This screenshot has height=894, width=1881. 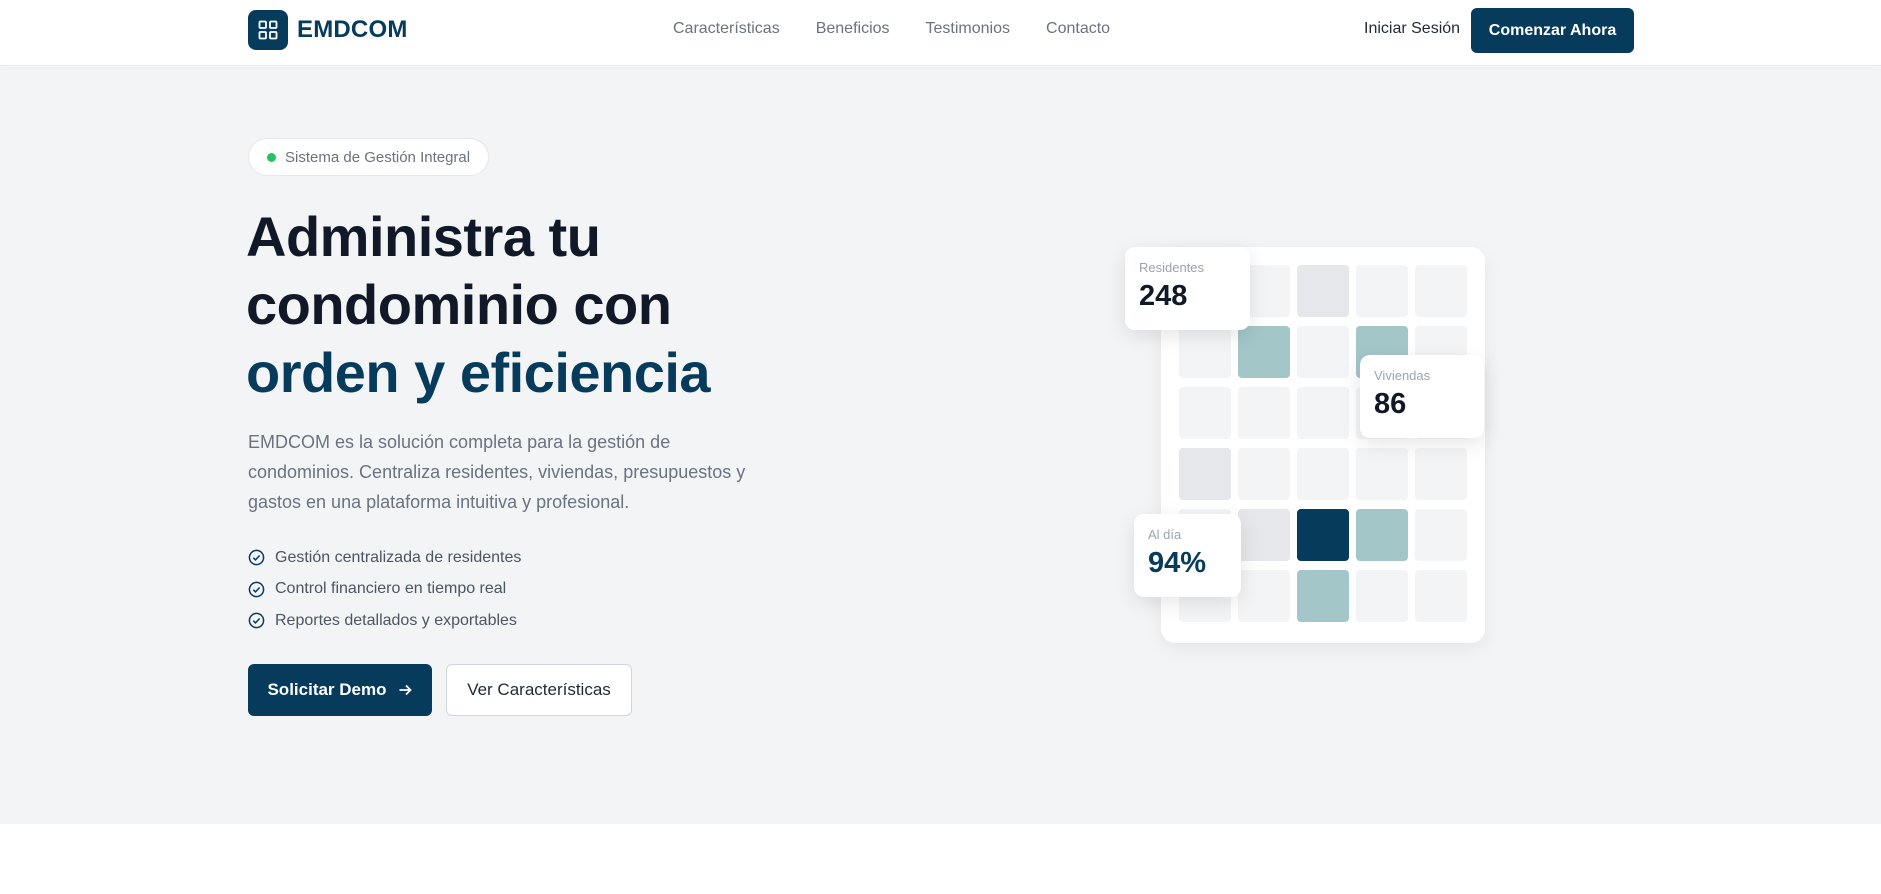 I want to click on feature-item: Gestión centralizada de residentes, so click(x=384, y=558).